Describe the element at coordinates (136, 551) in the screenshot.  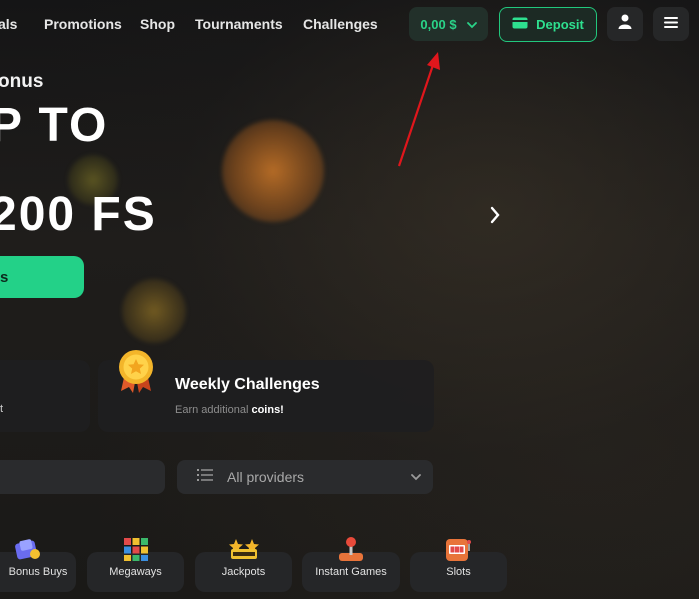
I see `megaways-icon` at that location.